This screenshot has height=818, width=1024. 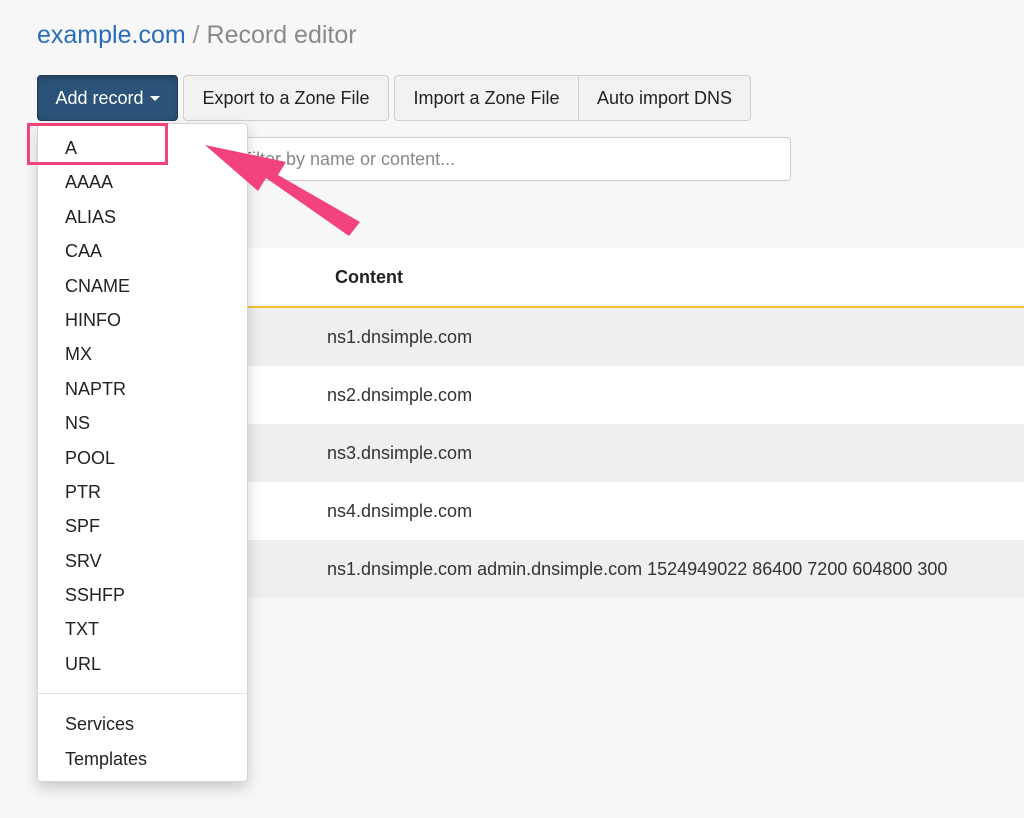 What do you see at coordinates (282, 190) in the screenshot?
I see `annotation-arrow-icon` at bounding box center [282, 190].